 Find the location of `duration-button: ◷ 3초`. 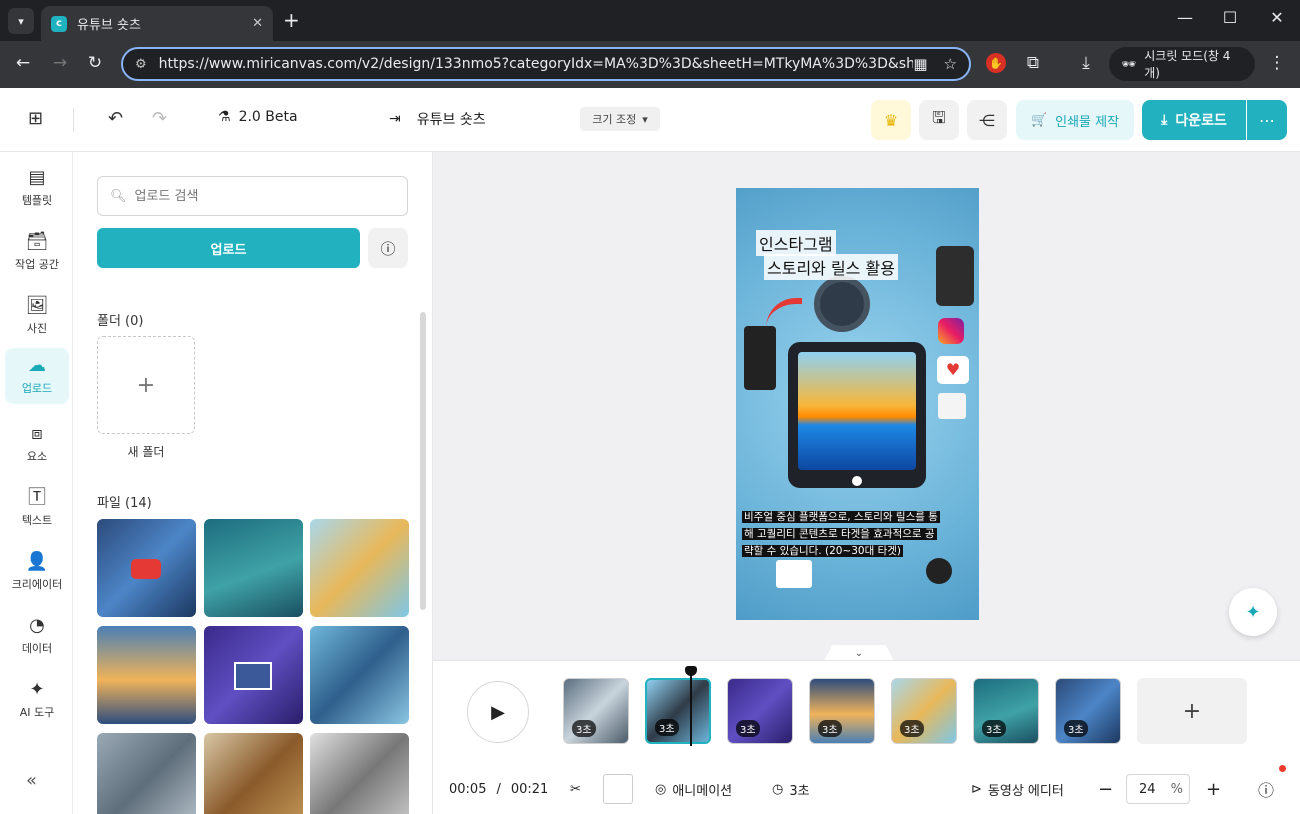

duration-button: ◷ 3초 is located at coordinates (791, 789).